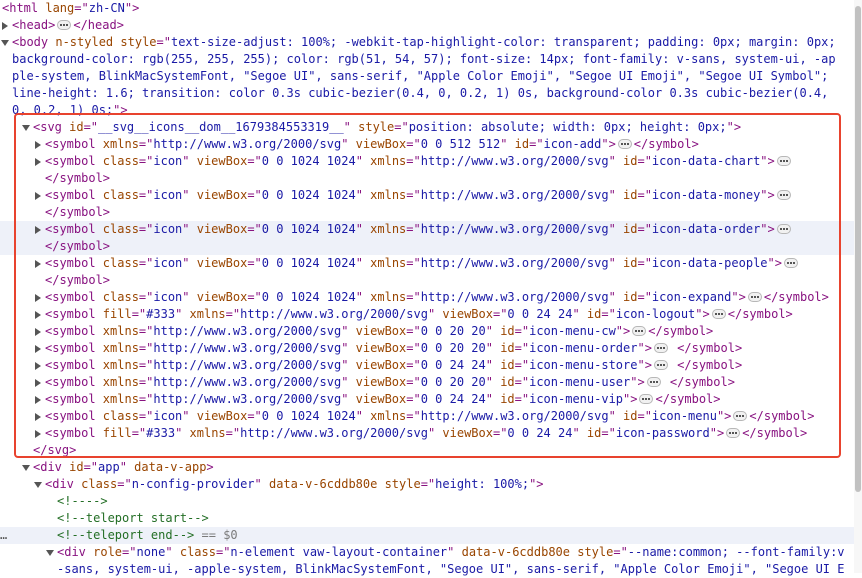 This screenshot has height=578, width=862. Describe the element at coordinates (431, 535) in the screenshot. I see `dom-node-line: … <!--teleport end--> == $0` at that location.